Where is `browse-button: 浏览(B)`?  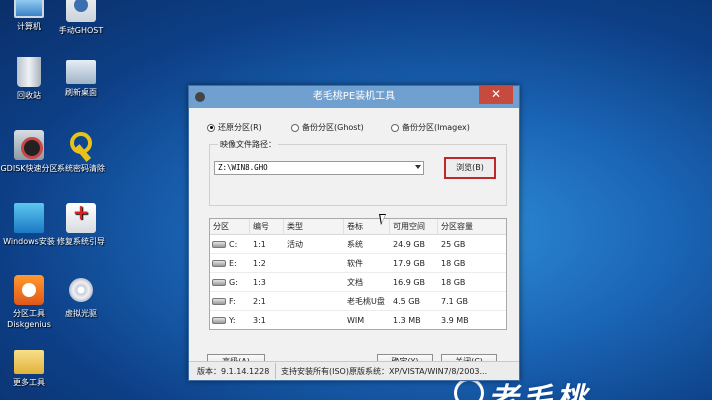
browse-button: 浏览(B) is located at coordinates (470, 168).